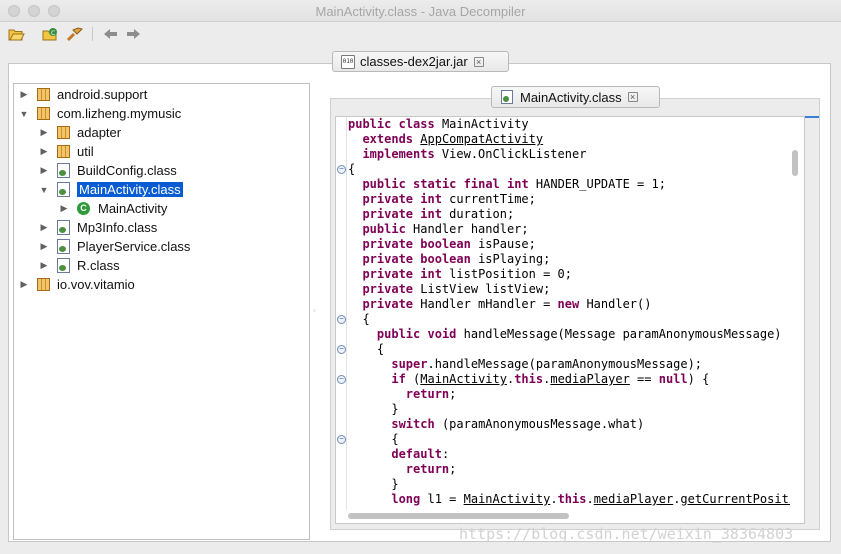  I want to click on forward-arrow-icon, so click(133, 34).